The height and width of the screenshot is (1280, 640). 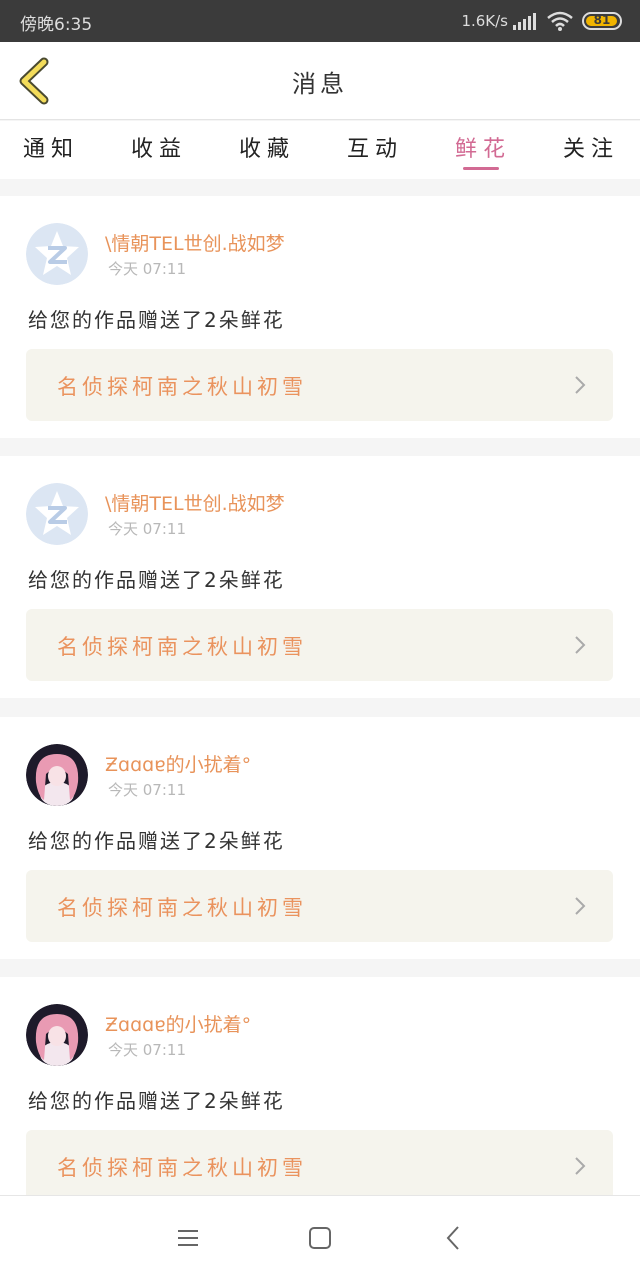 What do you see at coordinates (320, 21) in the screenshot?
I see `status-bar: 傍晚6:35 1.6K/s 81` at bounding box center [320, 21].